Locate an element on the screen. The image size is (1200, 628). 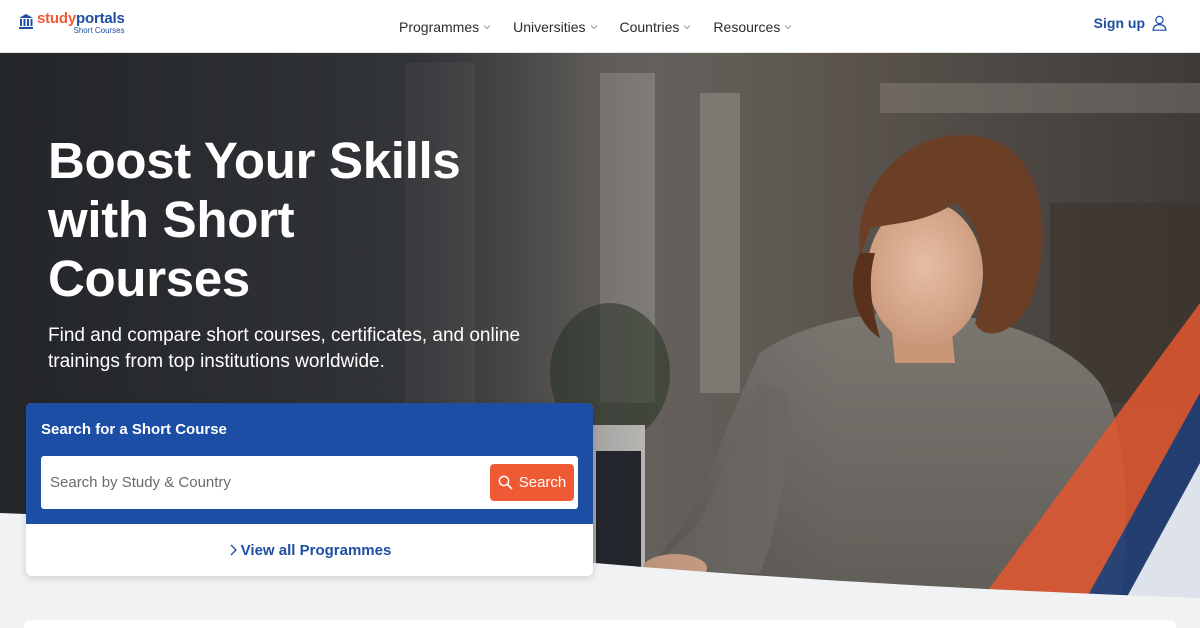
nav-countries-label: Countries is located at coordinates (649, 26).